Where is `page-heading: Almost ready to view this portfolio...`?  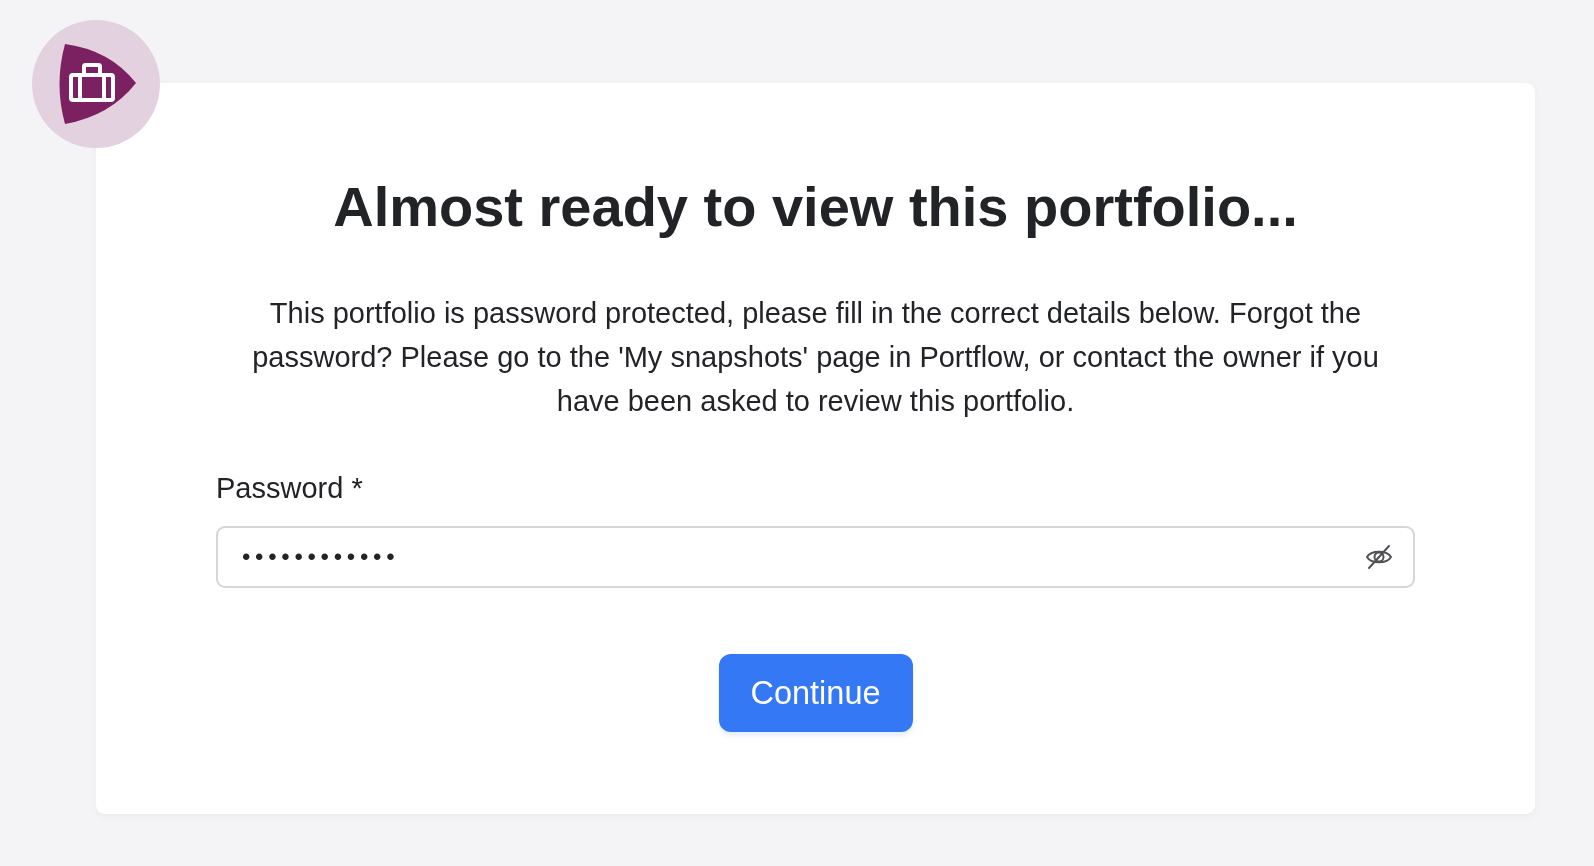 page-heading: Almost ready to view this portfolio... is located at coordinates (815, 207).